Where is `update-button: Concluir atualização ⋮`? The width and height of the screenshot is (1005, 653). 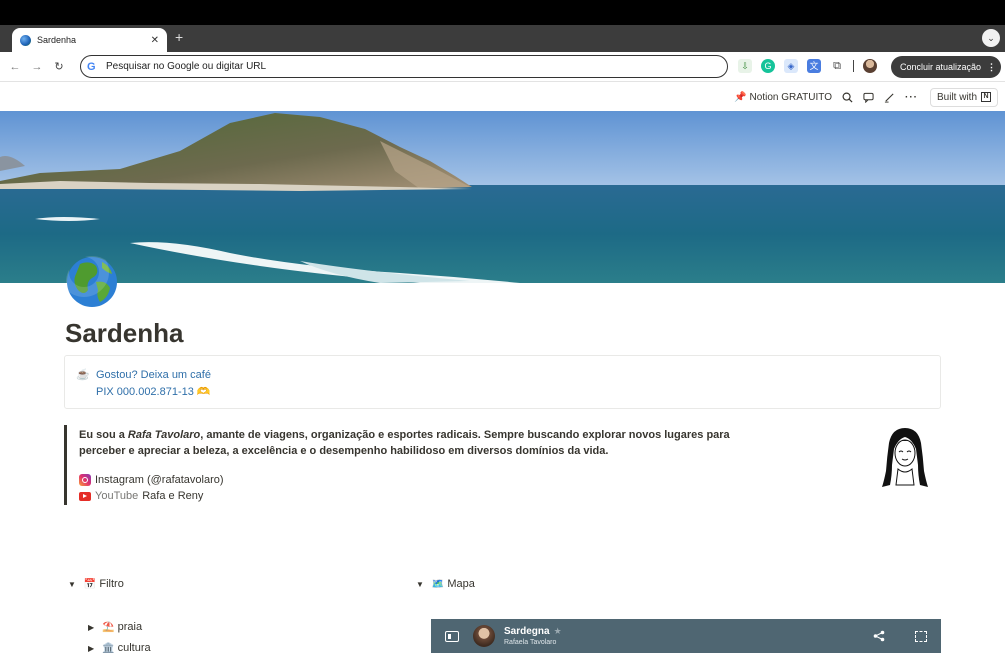
update-button: Concluir atualização ⋮ is located at coordinates (946, 67).